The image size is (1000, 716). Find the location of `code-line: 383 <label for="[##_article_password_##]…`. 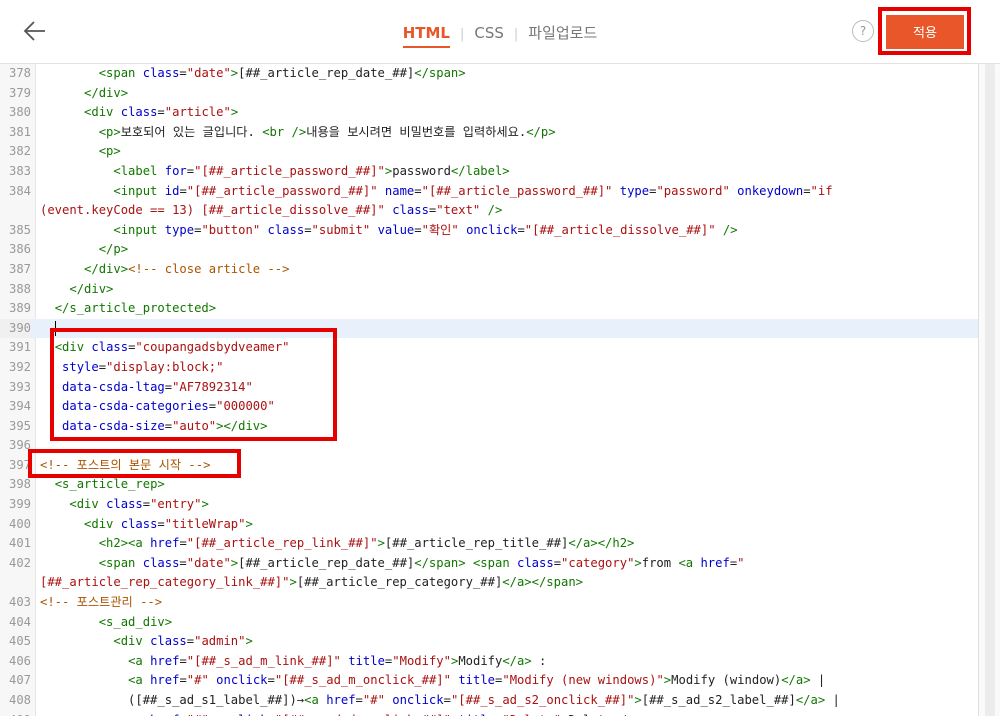

code-line: 383 <label for="[##_article_password_##]… is located at coordinates (489, 172).